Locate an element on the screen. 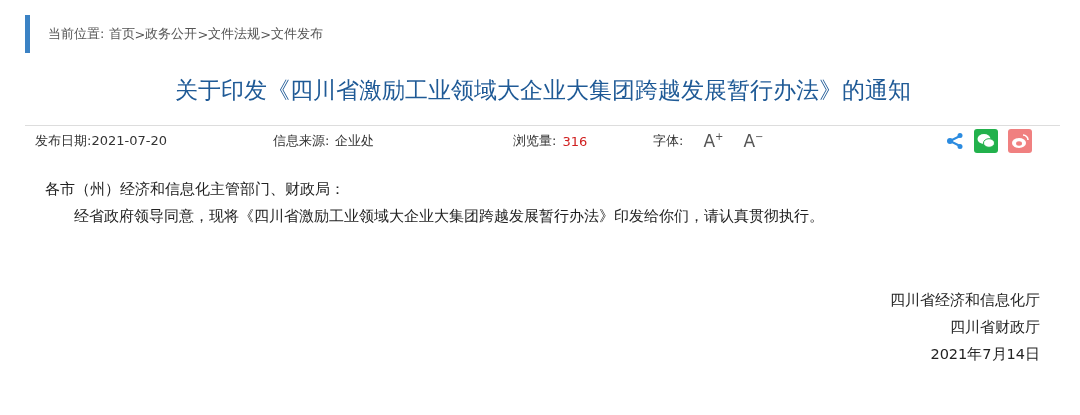 This screenshot has height=415, width=1080. signature-line: 2021年7月14日 is located at coordinates (985, 354).